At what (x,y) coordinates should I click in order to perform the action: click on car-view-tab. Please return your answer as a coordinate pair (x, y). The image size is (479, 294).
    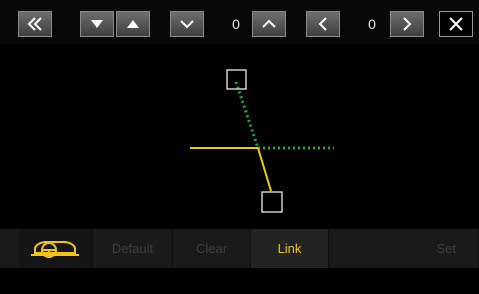
    Looking at the image, I should click on (55, 248).